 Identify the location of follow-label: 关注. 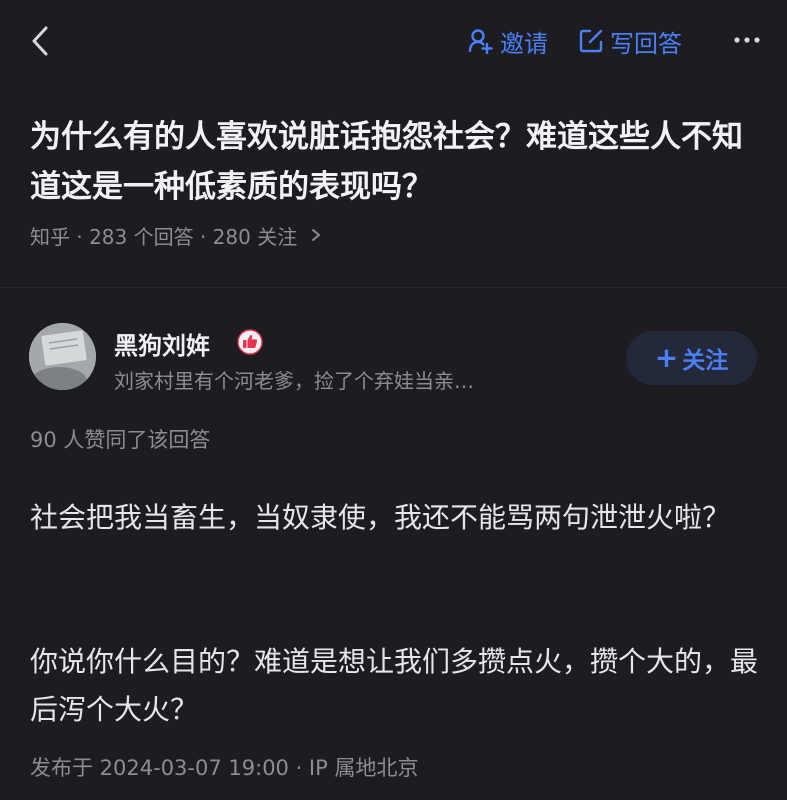
(705, 361).